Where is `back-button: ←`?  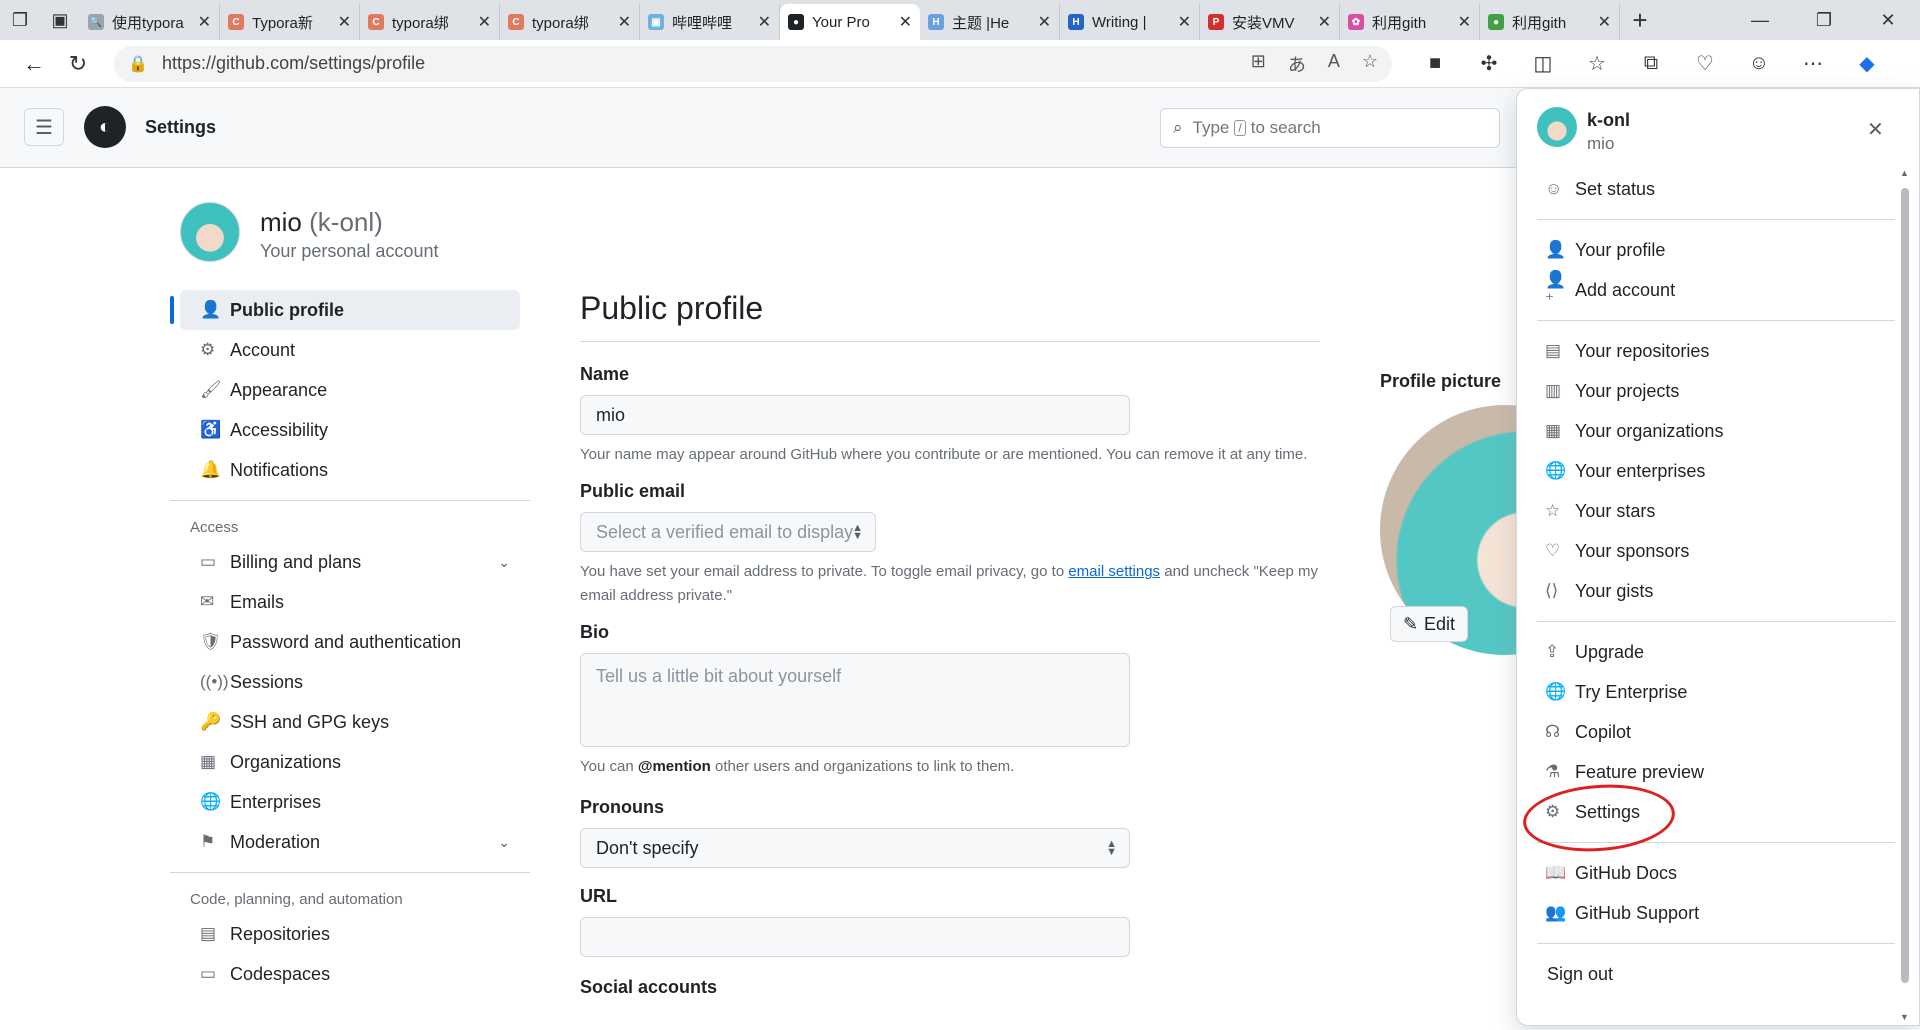
back-button: ← is located at coordinates (34, 64).